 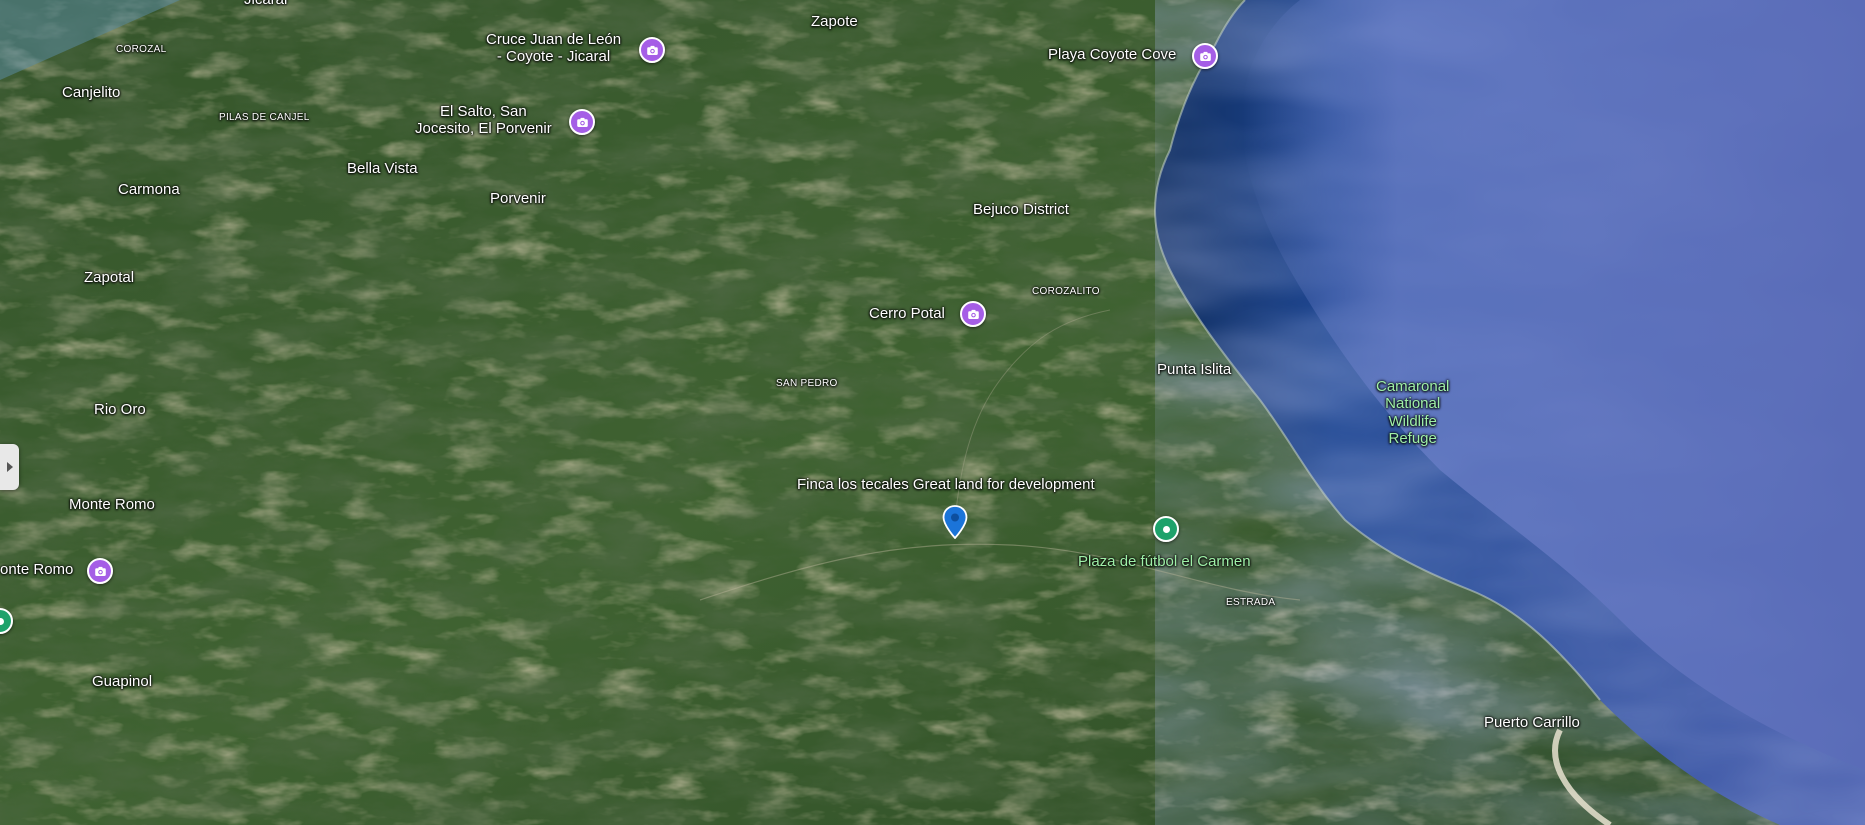 What do you see at coordinates (382, 168) in the screenshot?
I see `town-label-bella-vista: Bella Vista` at bounding box center [382, 168].